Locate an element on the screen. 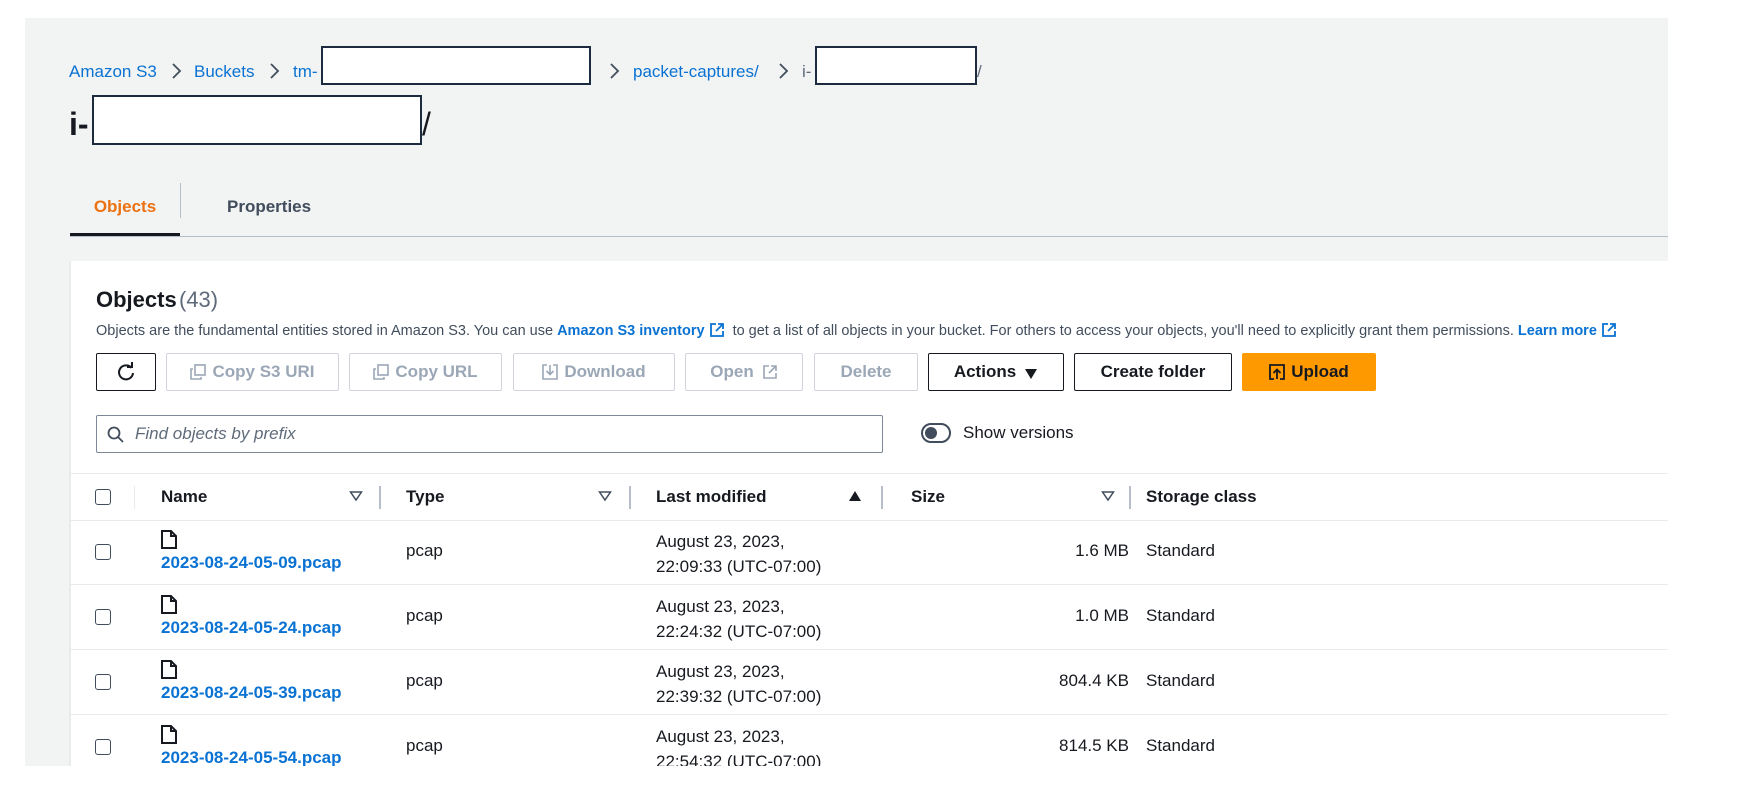 This screenshot has height=791, width=1745. show-versions-toggle is located at coordinates (936, 433).